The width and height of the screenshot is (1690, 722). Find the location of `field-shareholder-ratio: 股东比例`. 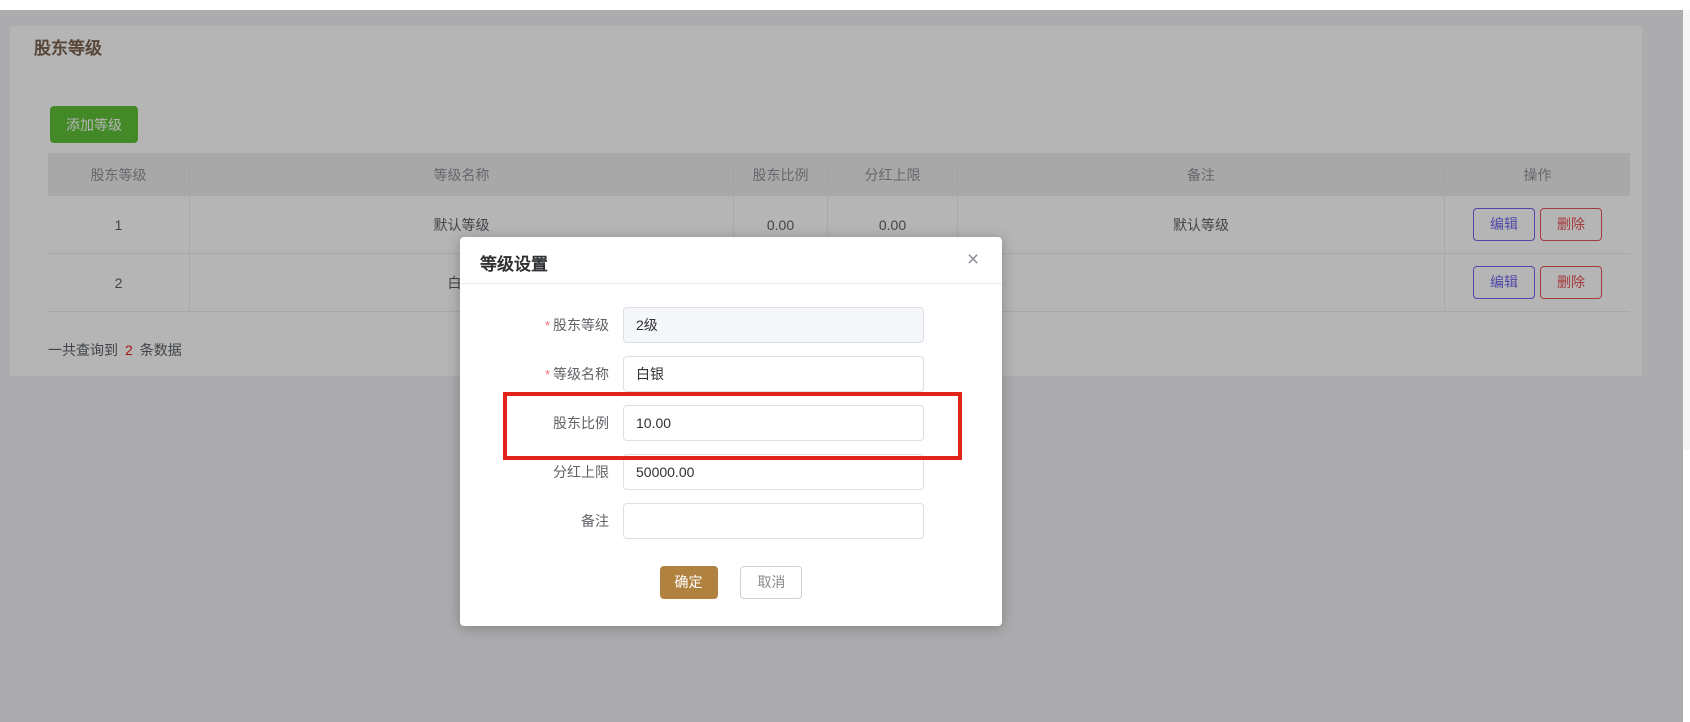

field-shareholder-ratio: 股东比例 is located at coordinates (731, 423).